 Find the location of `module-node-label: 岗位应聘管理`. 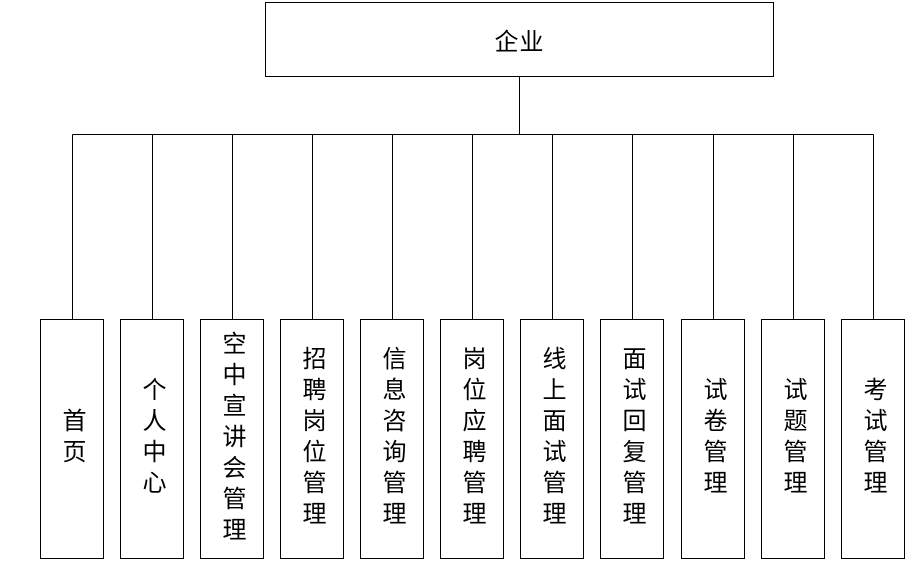

module-node-label: 岗位应聘管理 is located at coordinates (472, 439).